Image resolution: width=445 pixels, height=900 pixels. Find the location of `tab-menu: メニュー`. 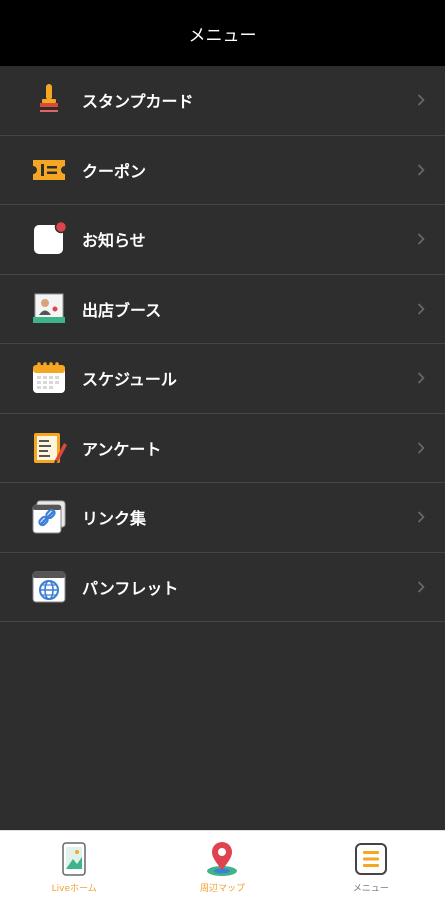

tab-menu: メニュー is located at coordinates (371, 865).